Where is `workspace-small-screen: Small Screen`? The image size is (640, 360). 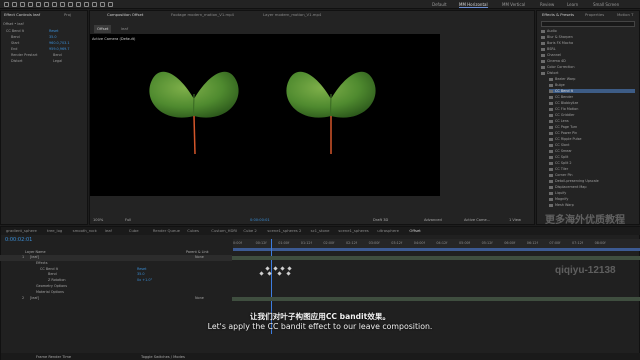 workspace-small-screen: Small Screen is located at coordinates (606, 4).